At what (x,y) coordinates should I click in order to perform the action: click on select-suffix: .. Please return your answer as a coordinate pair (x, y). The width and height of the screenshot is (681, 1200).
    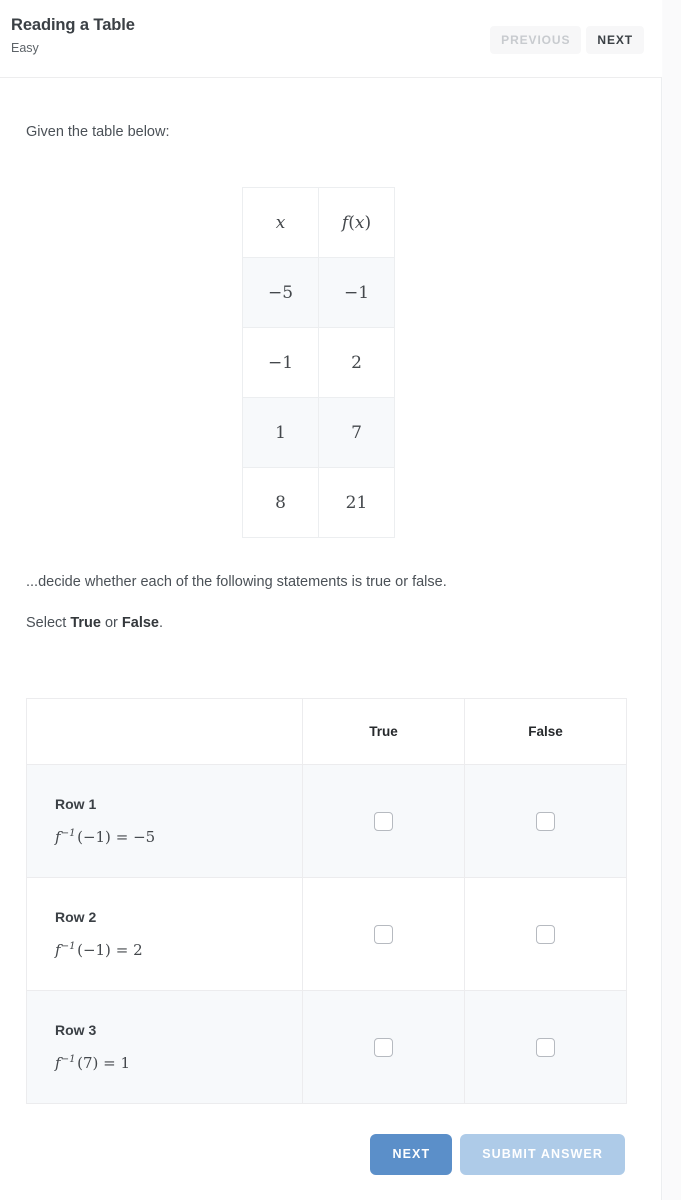
    Looking at the image, I should click on (161, 623).